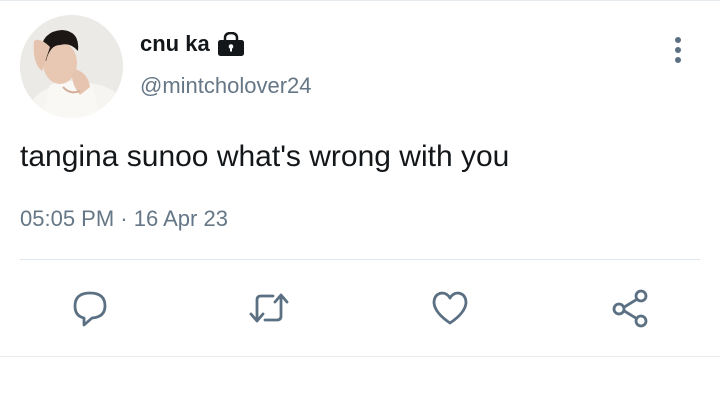 The width and height of the screenshot is (720, 405). What do you see at coordinates (360, 308) in the screenshot?
I see `action-bar` at bounding box center [360, 308].